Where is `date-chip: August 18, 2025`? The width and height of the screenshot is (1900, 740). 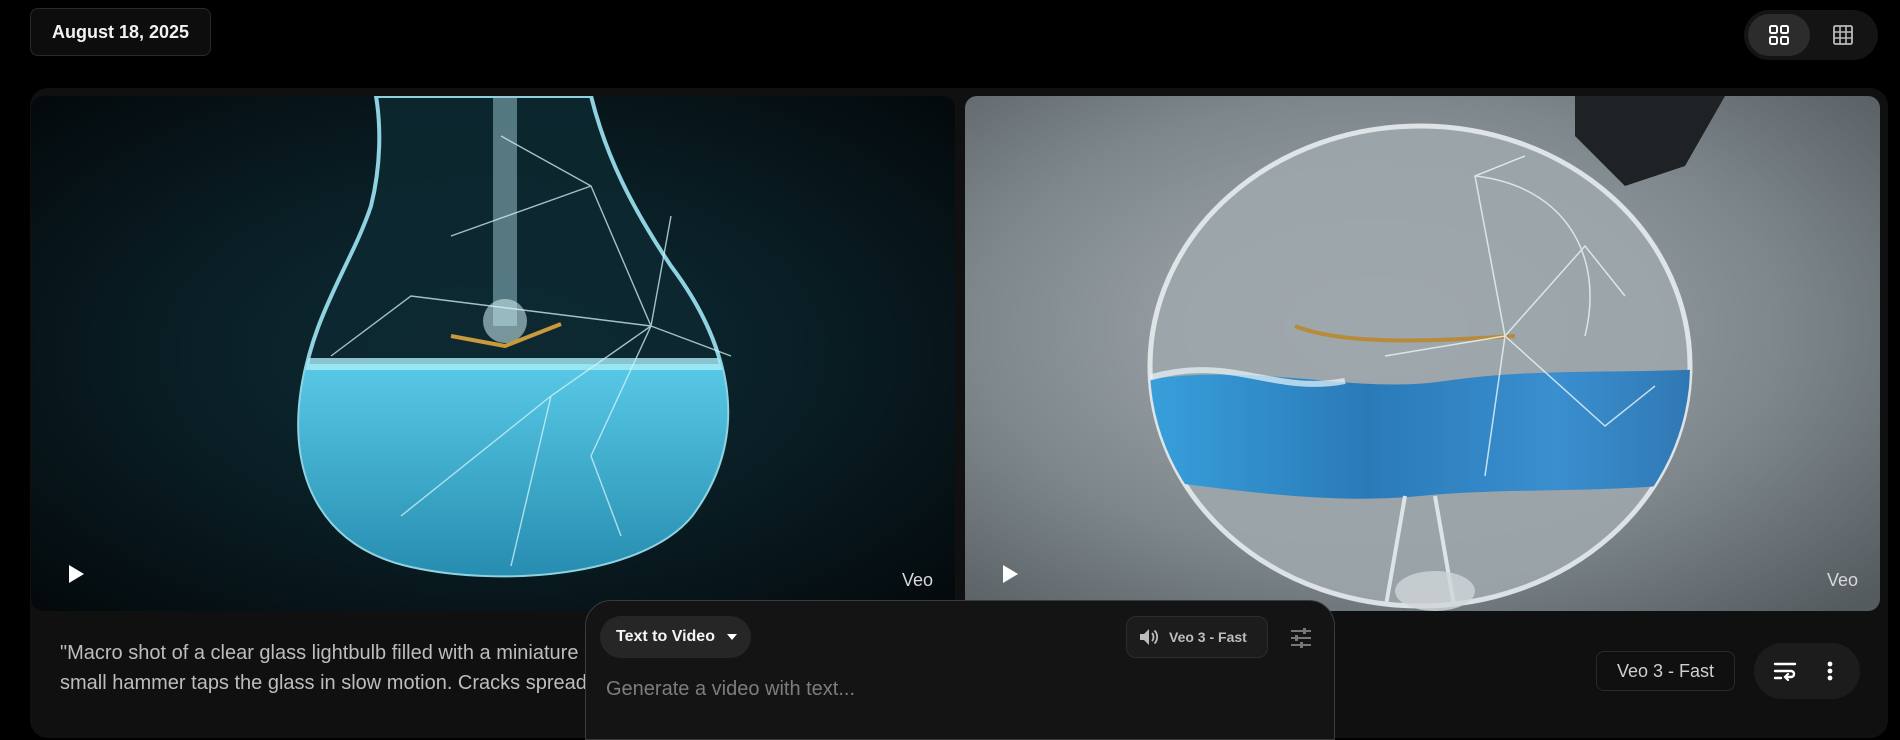 date-chip: August 18, 2025 is located at coordinates (121, 32).